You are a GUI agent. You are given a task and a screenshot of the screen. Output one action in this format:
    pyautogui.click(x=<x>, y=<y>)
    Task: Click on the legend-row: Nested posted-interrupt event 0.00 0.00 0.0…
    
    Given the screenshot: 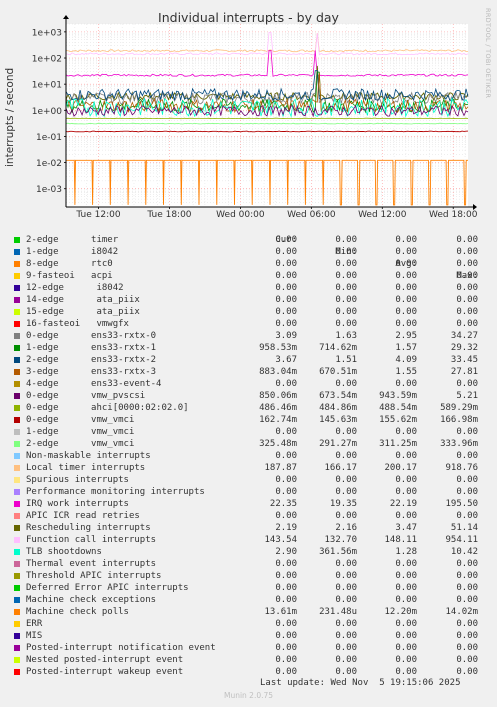 What is the action you would take?
    pyautogui.click(x=248, y=660)
    